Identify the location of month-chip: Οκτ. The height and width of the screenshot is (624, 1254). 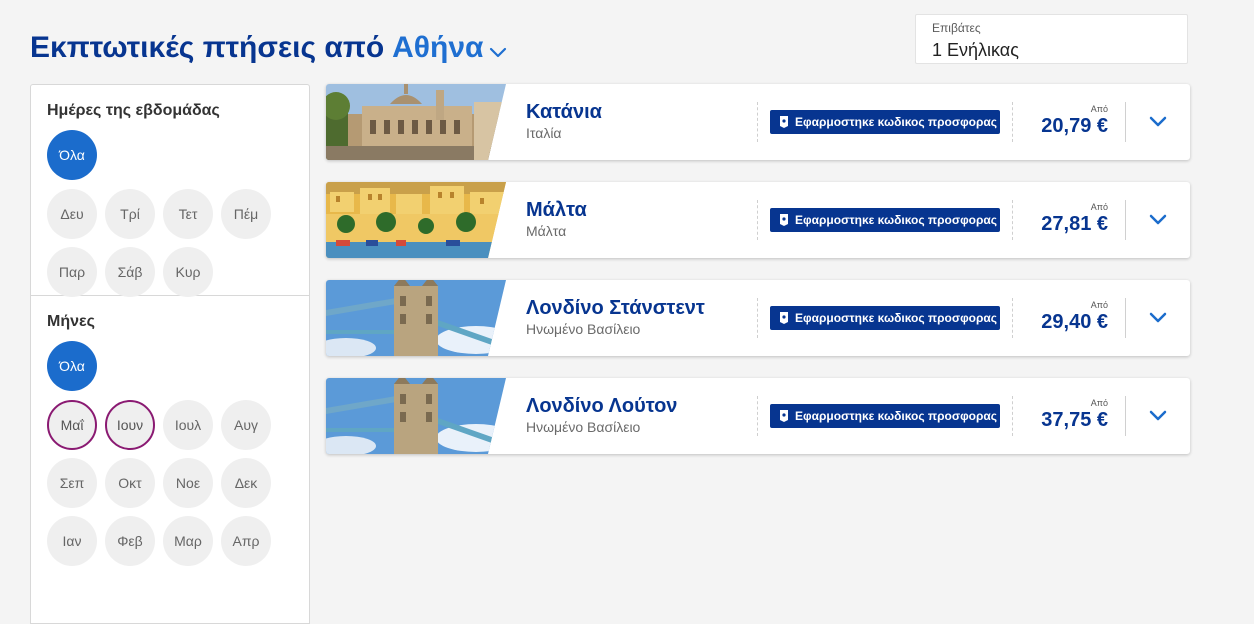
(130, 483).